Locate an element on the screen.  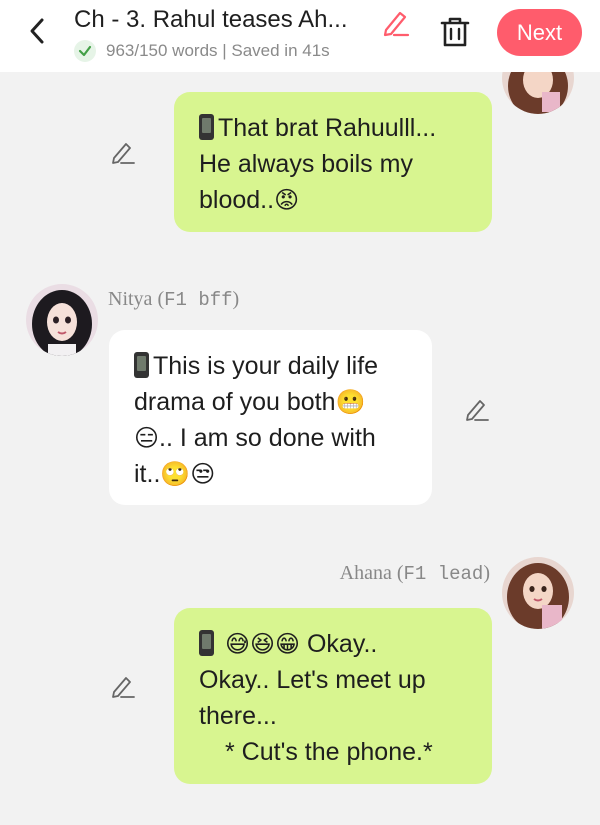
grimacing-face-emoji: 😬 is located at coordinates (350, 402).